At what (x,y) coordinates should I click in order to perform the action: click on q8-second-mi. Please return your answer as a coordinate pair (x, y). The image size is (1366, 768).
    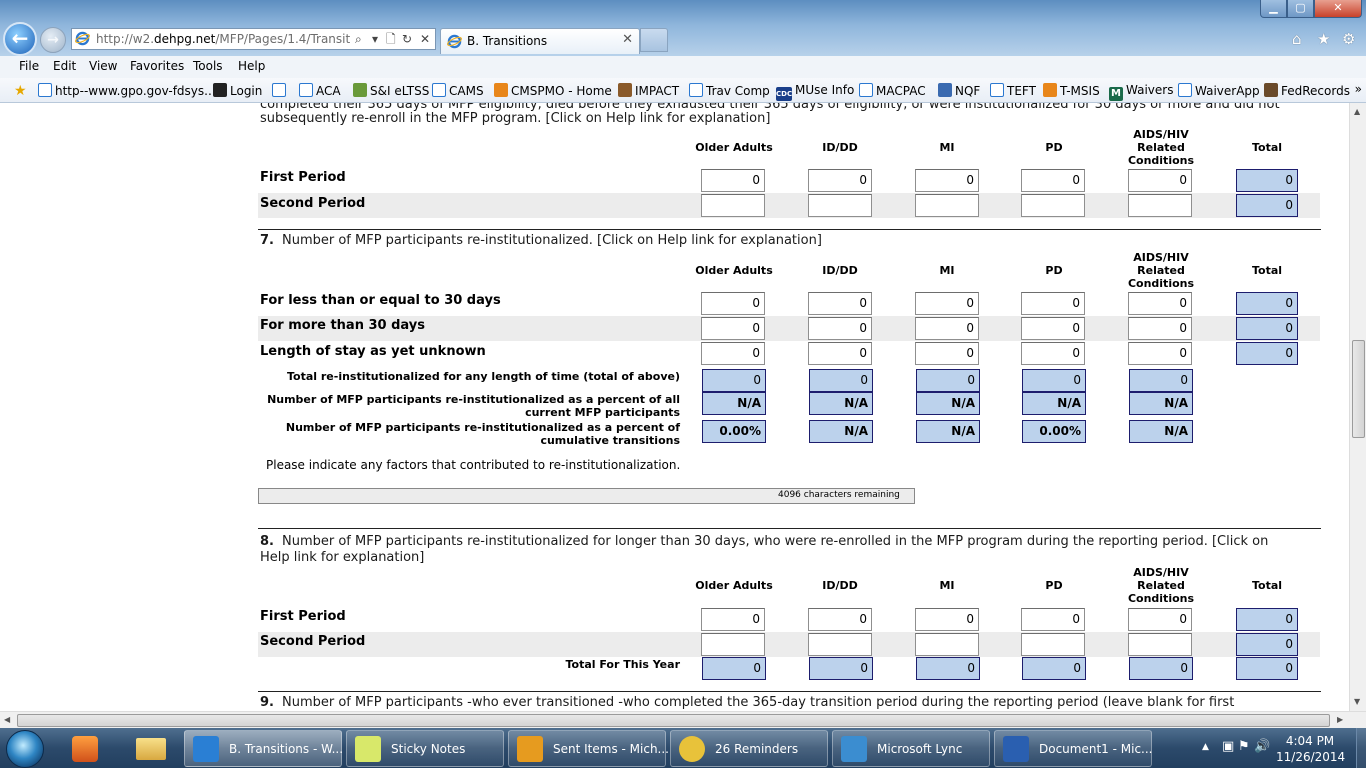
    Looking at the image, I should click on (947, 644).